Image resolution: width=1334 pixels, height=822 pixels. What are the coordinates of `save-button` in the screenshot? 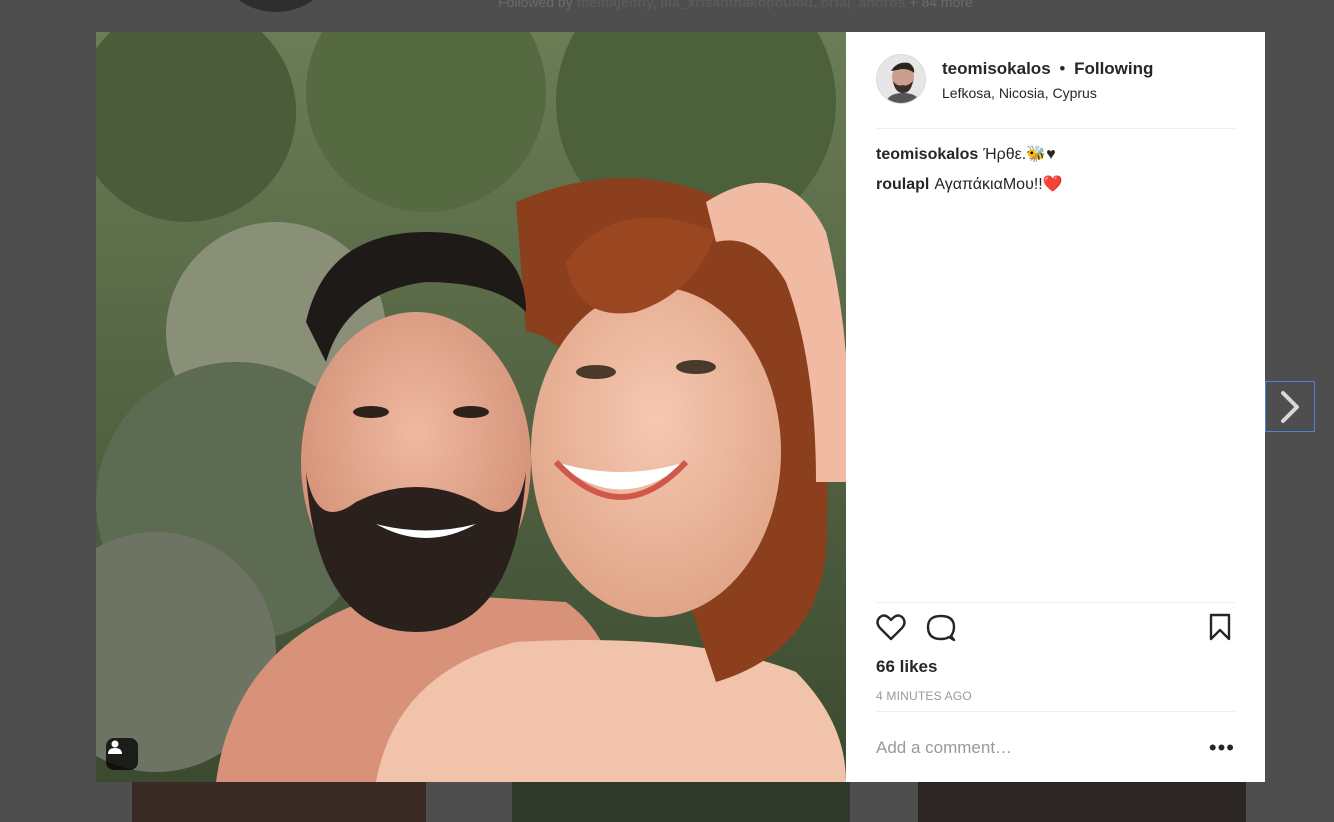 It's located at (1220, 629).